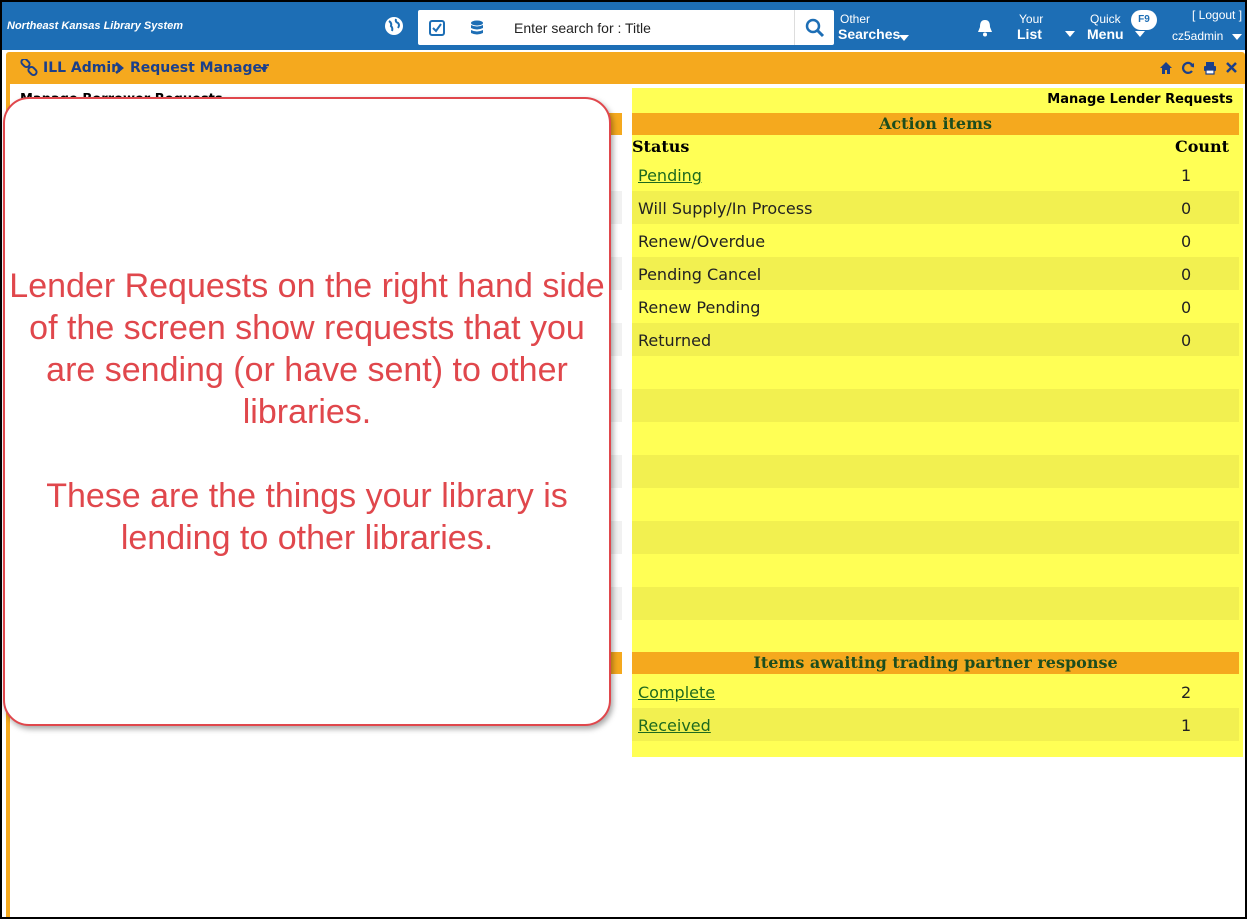  What do you see at coordinates (82, 68) in the screenshot?
I see `breadcrumb-ill-admin: ILL Admin` at bounding box center [82, 68].